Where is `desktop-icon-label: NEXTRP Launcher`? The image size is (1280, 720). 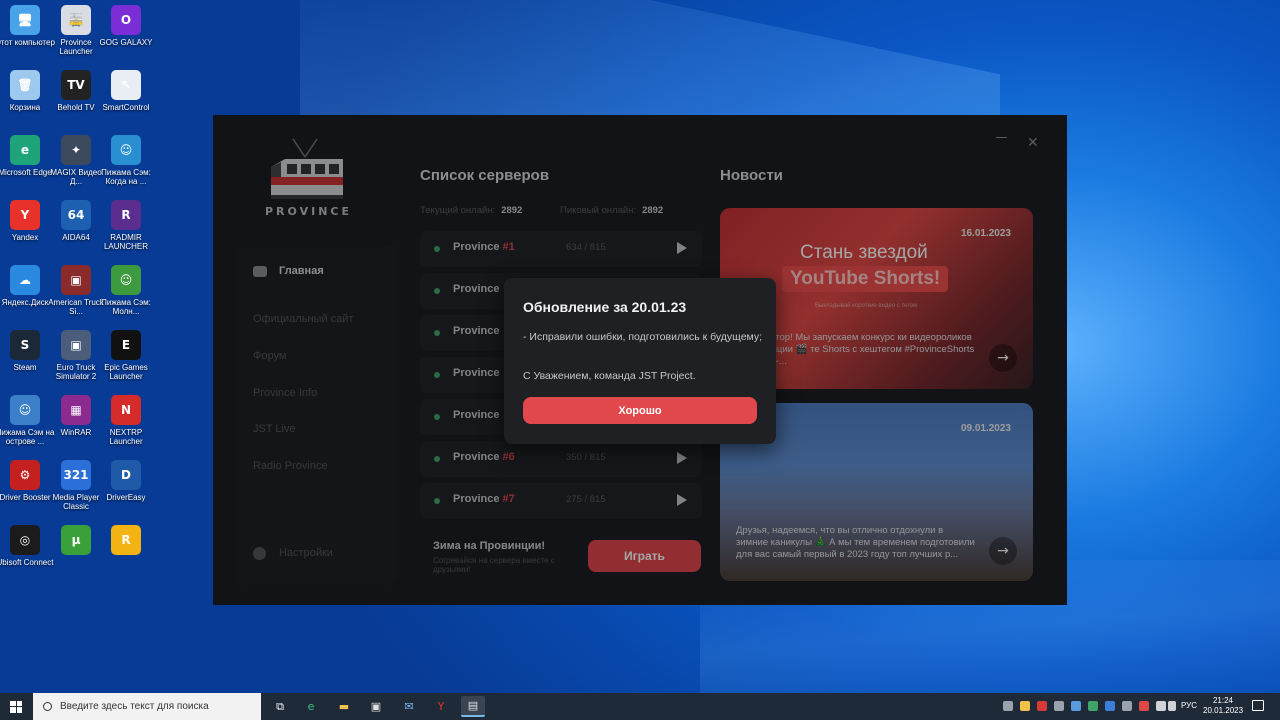 desktop-icon-label: NEXTRP Launcher is located at coordinates (126, 437).